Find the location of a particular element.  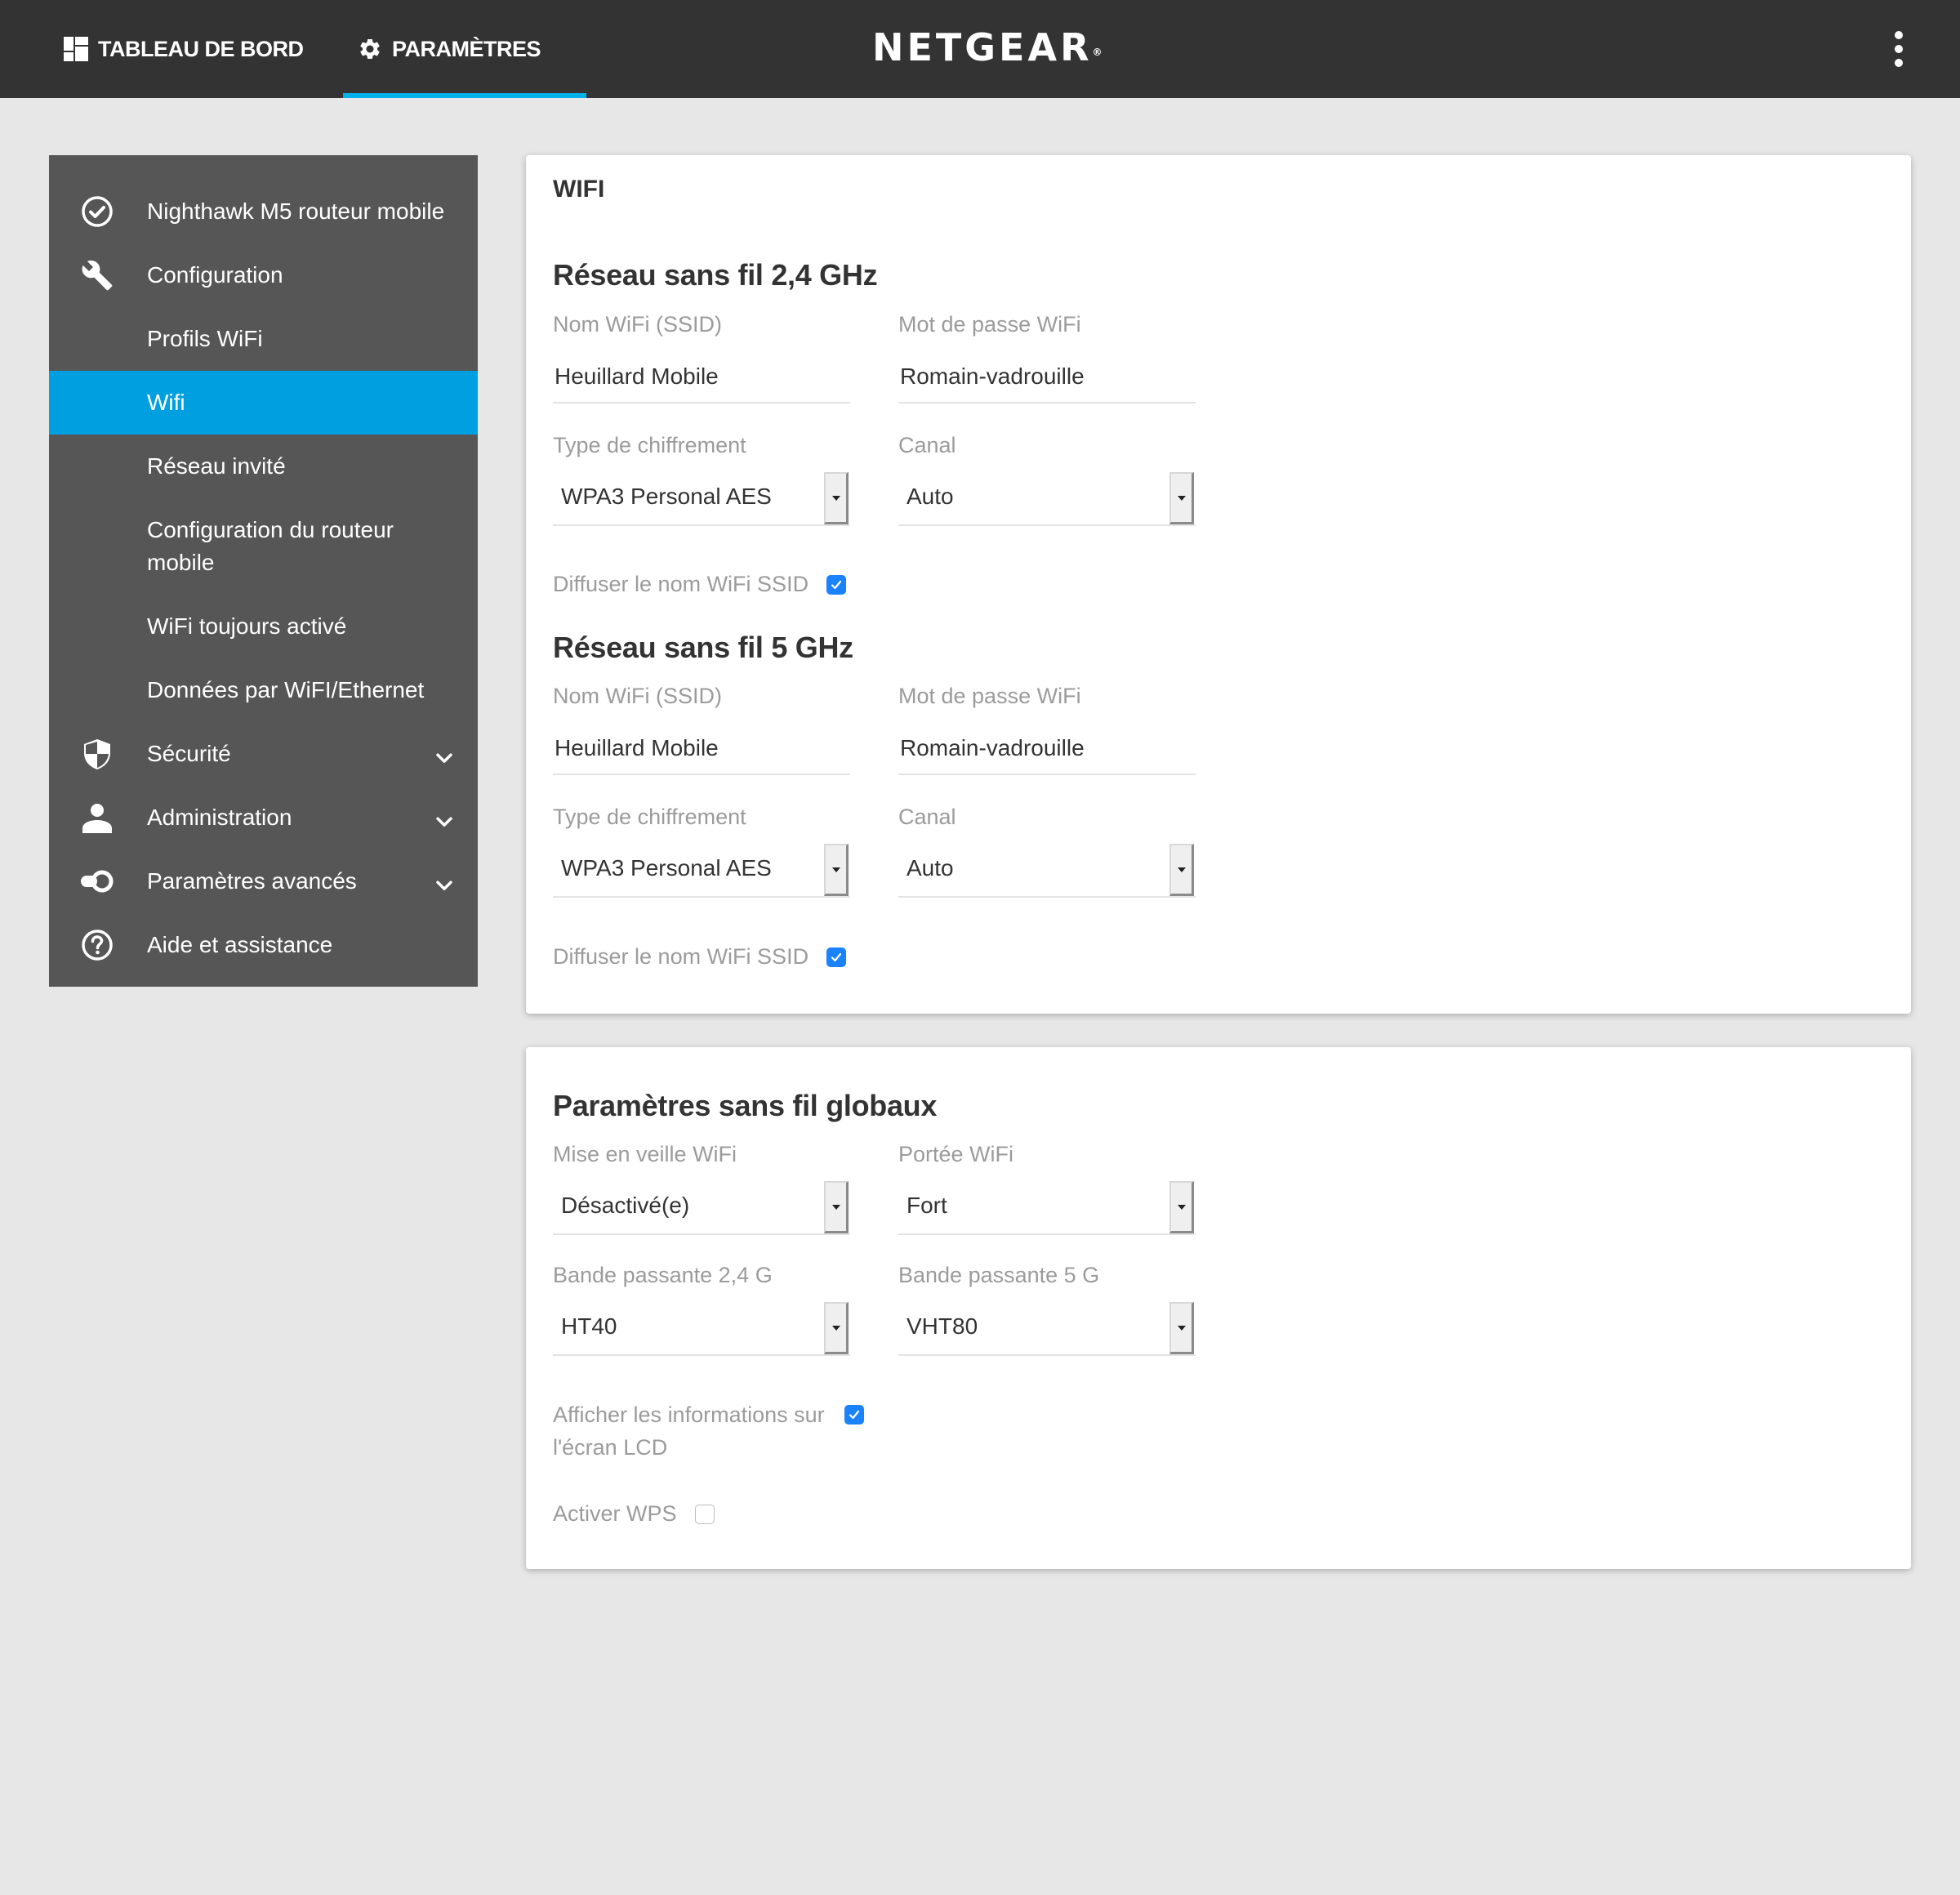

password-24ghz-input is located at coordinates (1047, 377).